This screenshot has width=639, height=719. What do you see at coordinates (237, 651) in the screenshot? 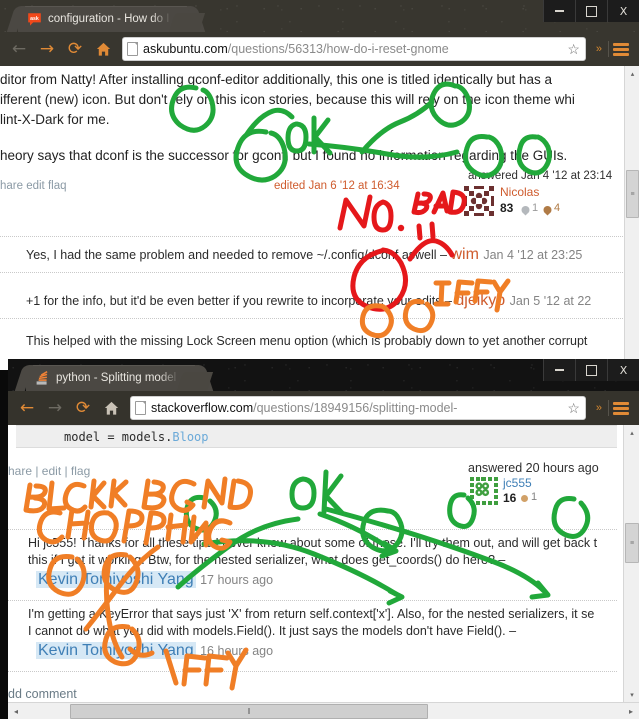
I see `comment-time: 16 hours ago` at bounding box center [237, 651].